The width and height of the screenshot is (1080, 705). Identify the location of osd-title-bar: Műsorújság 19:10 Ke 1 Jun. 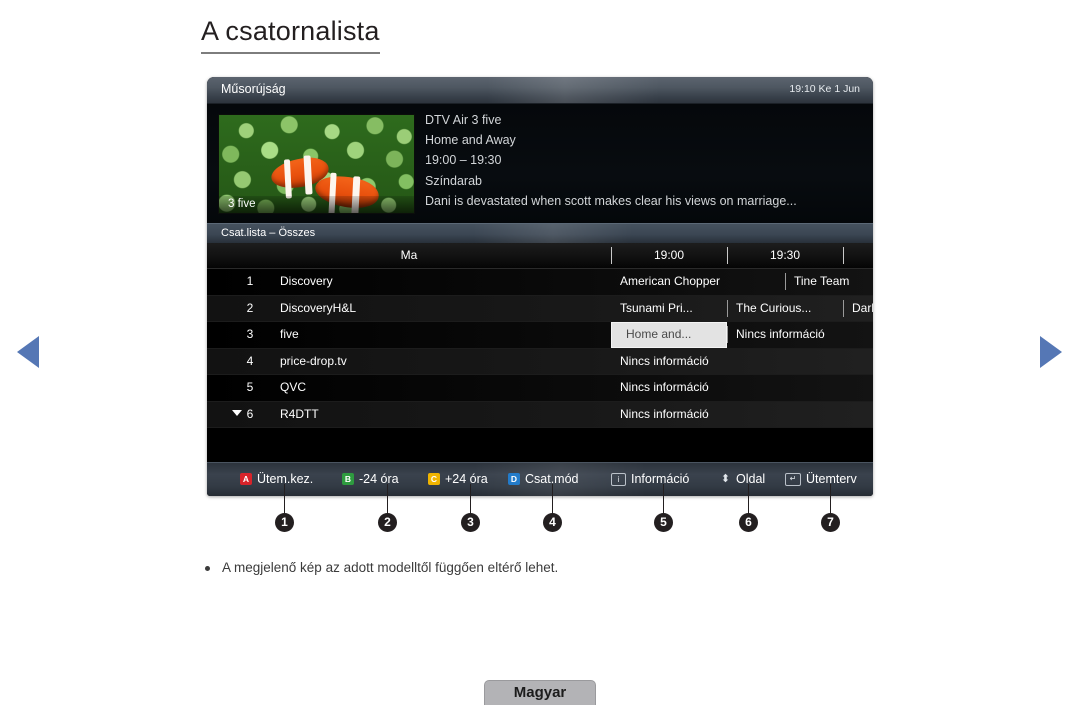
(540, 90).